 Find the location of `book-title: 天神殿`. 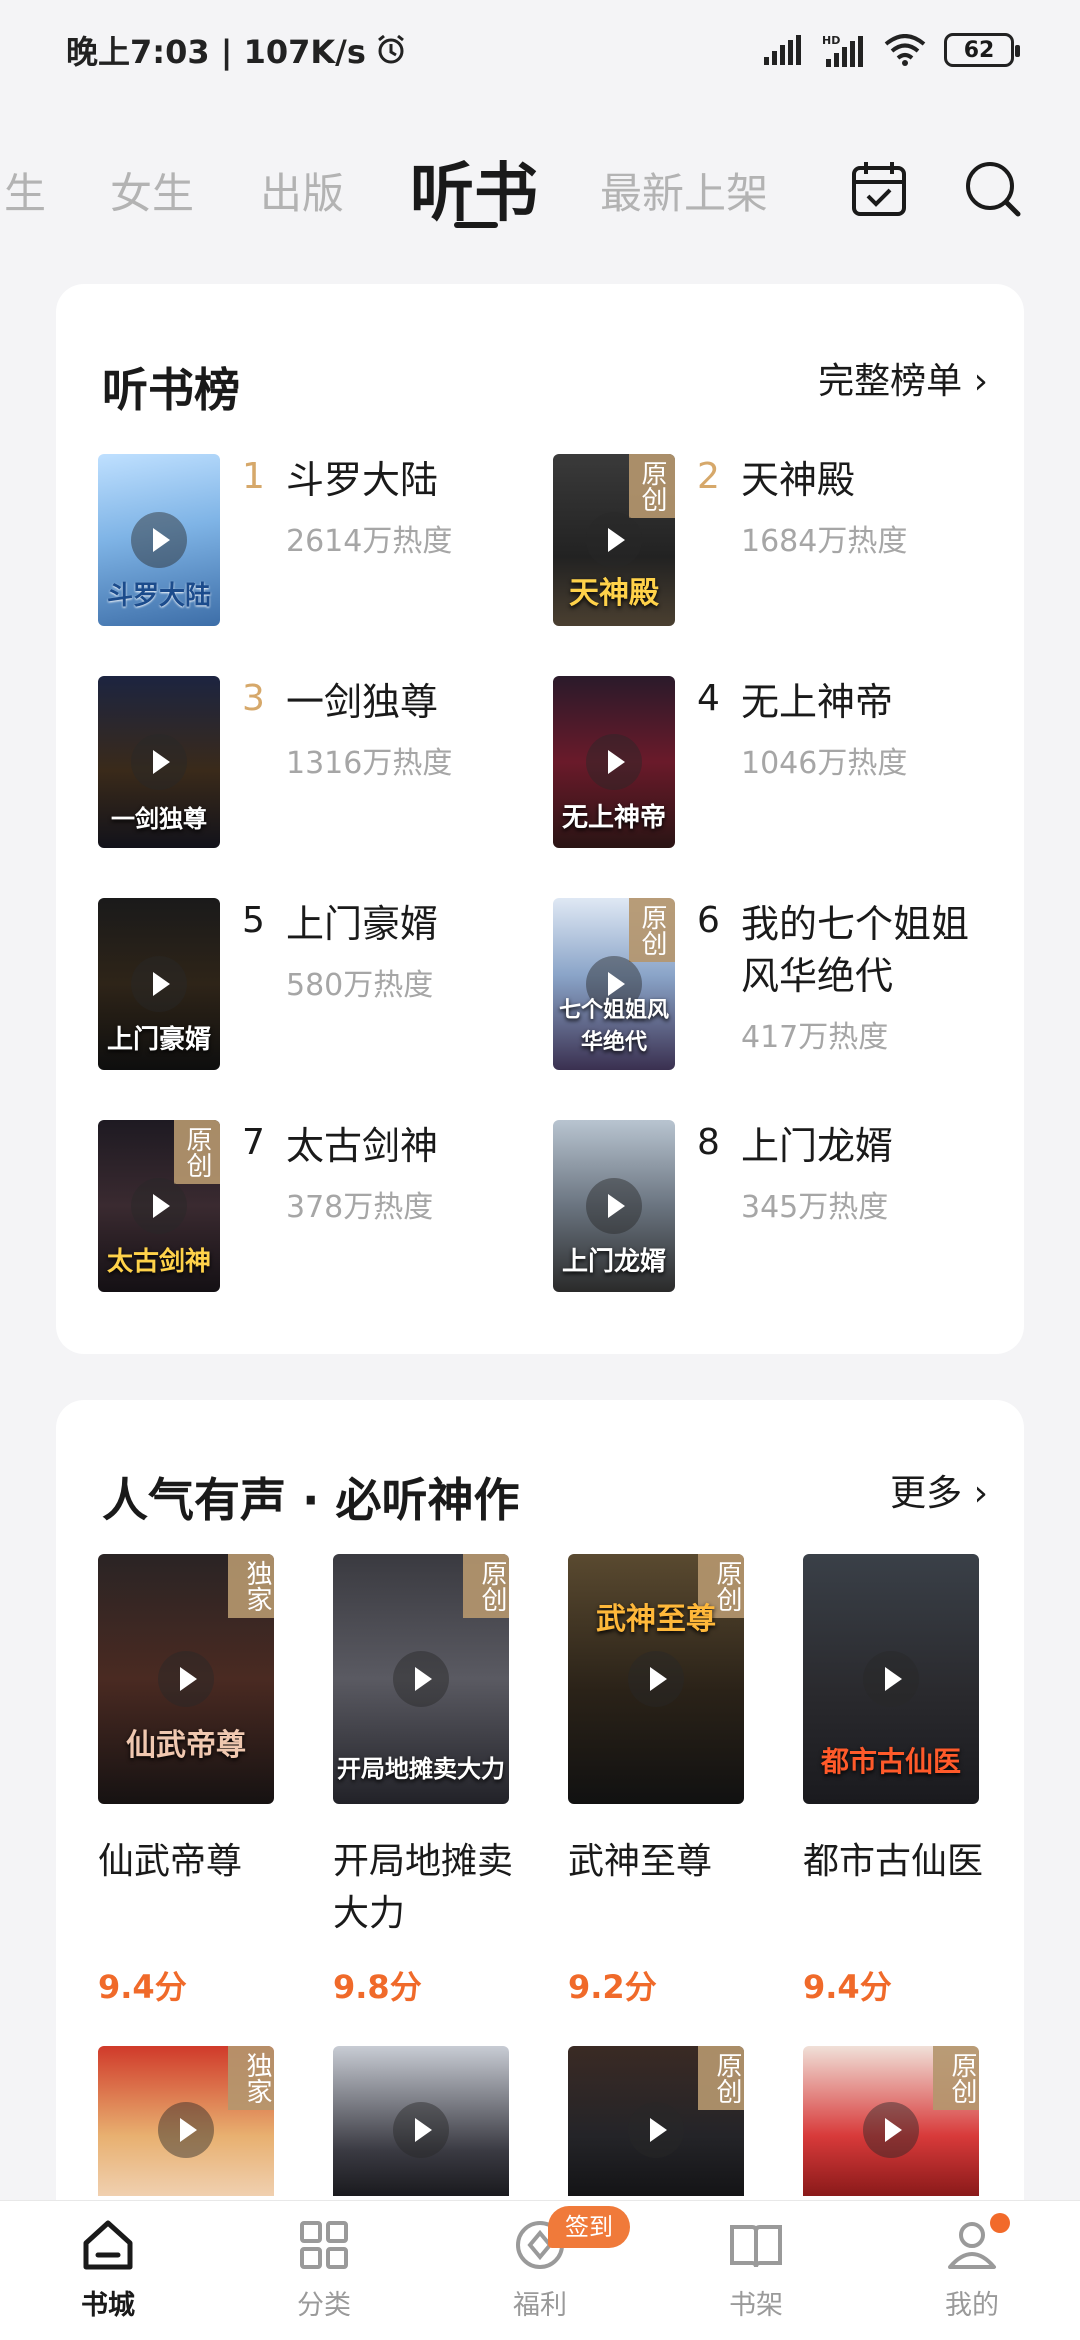

book-title: 天神殿 is located at coordinates (871, 480).